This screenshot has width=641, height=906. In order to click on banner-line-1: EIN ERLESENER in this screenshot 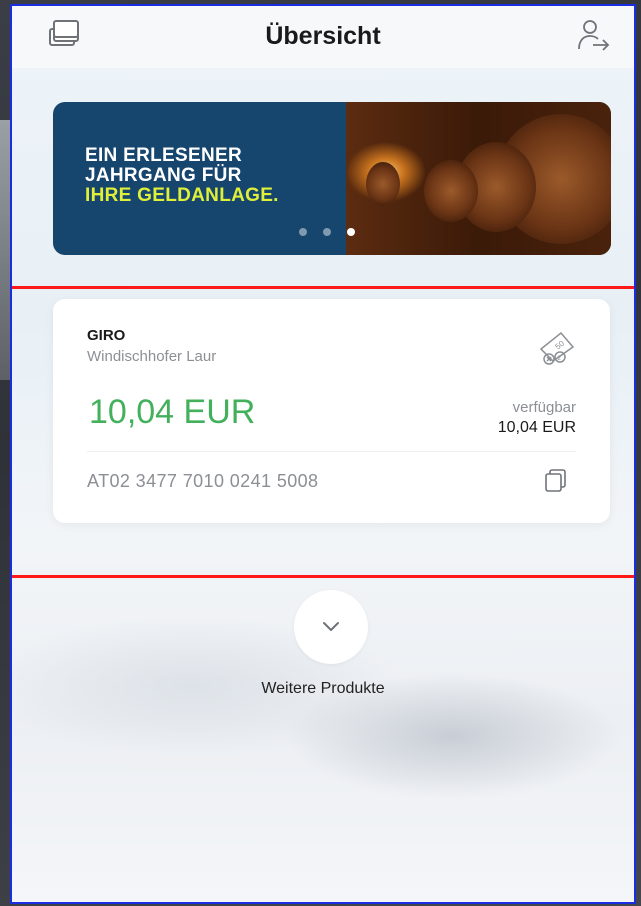, I will do `click(163, 155)`.